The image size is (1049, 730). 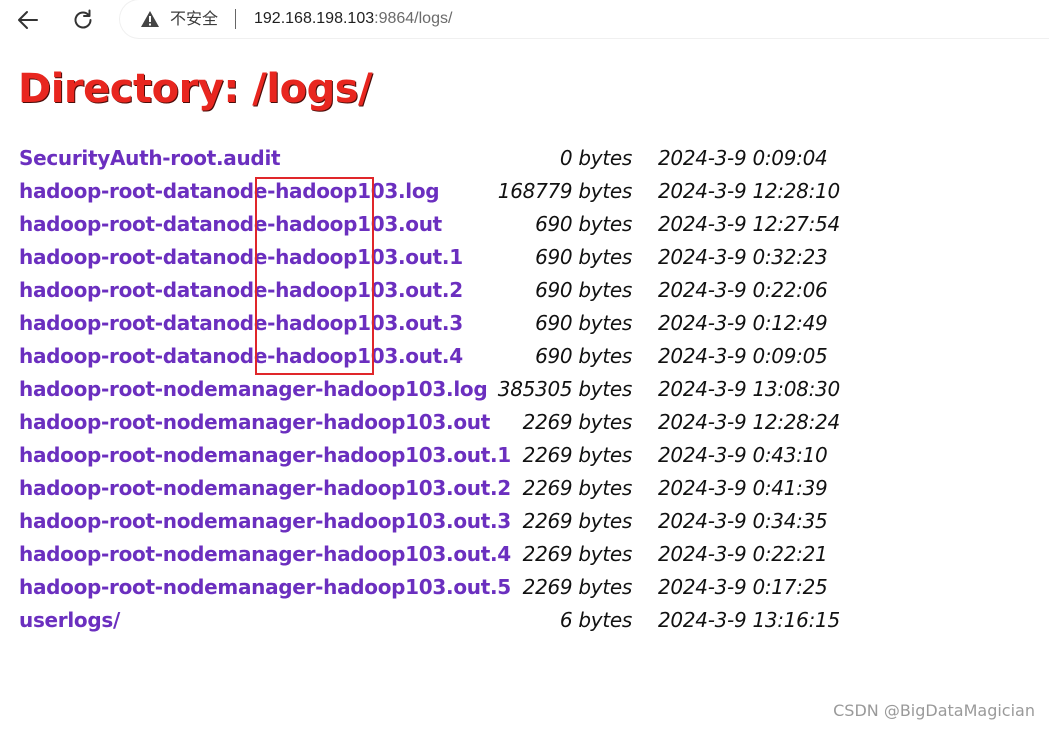 What do you see at coordinates (314, 18) in the screenshot?
I see `url-host: 192.168.198.103` at bounding box center [314, 18].